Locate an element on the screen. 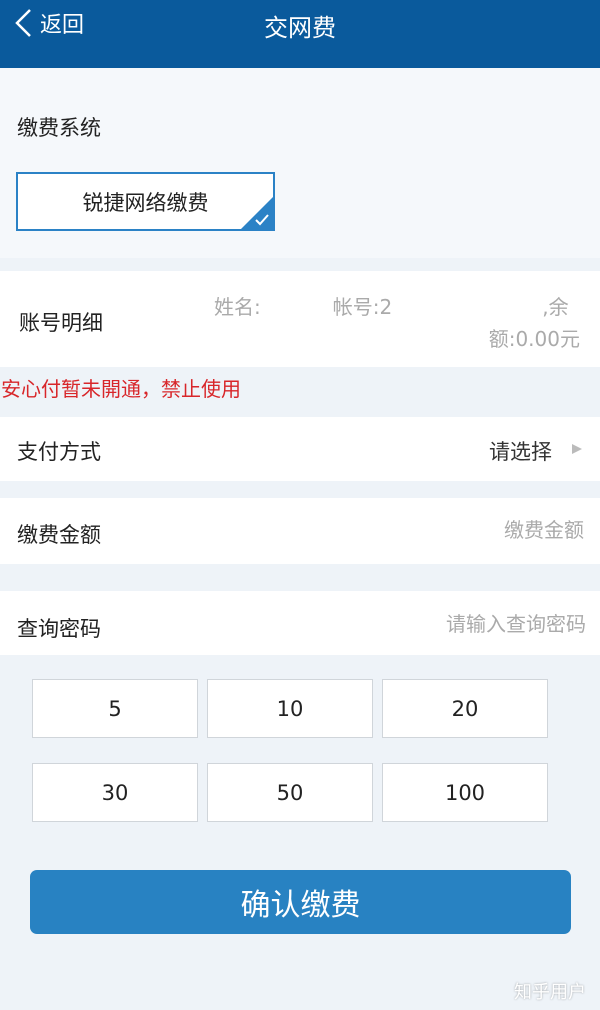 This screenshot has width=600, height=1010. account-info-line: 姓名: 帐号:2 ,余 is located at coordinates (391, 305).